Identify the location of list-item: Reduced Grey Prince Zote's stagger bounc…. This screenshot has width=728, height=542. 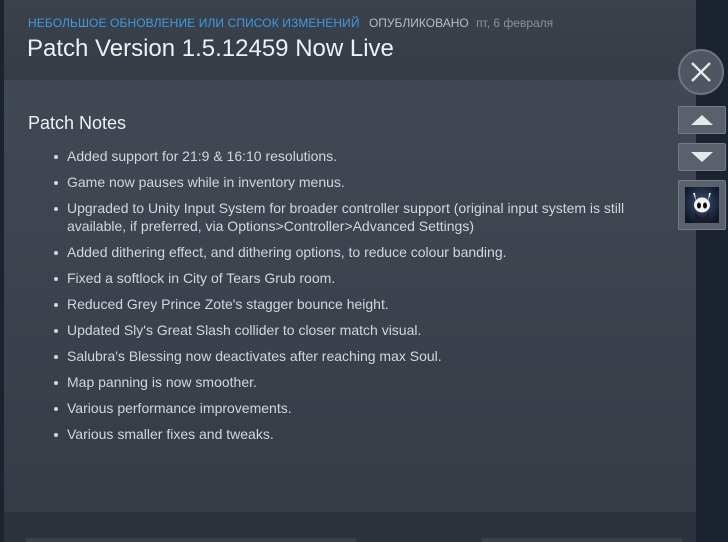
(333, 304).